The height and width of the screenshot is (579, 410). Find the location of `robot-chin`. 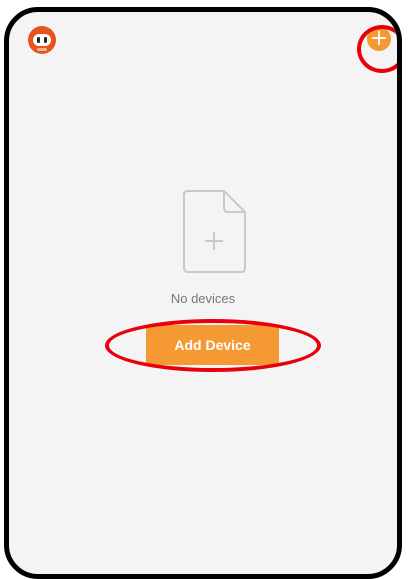

robot-chin is located at coordinates (42, 49).